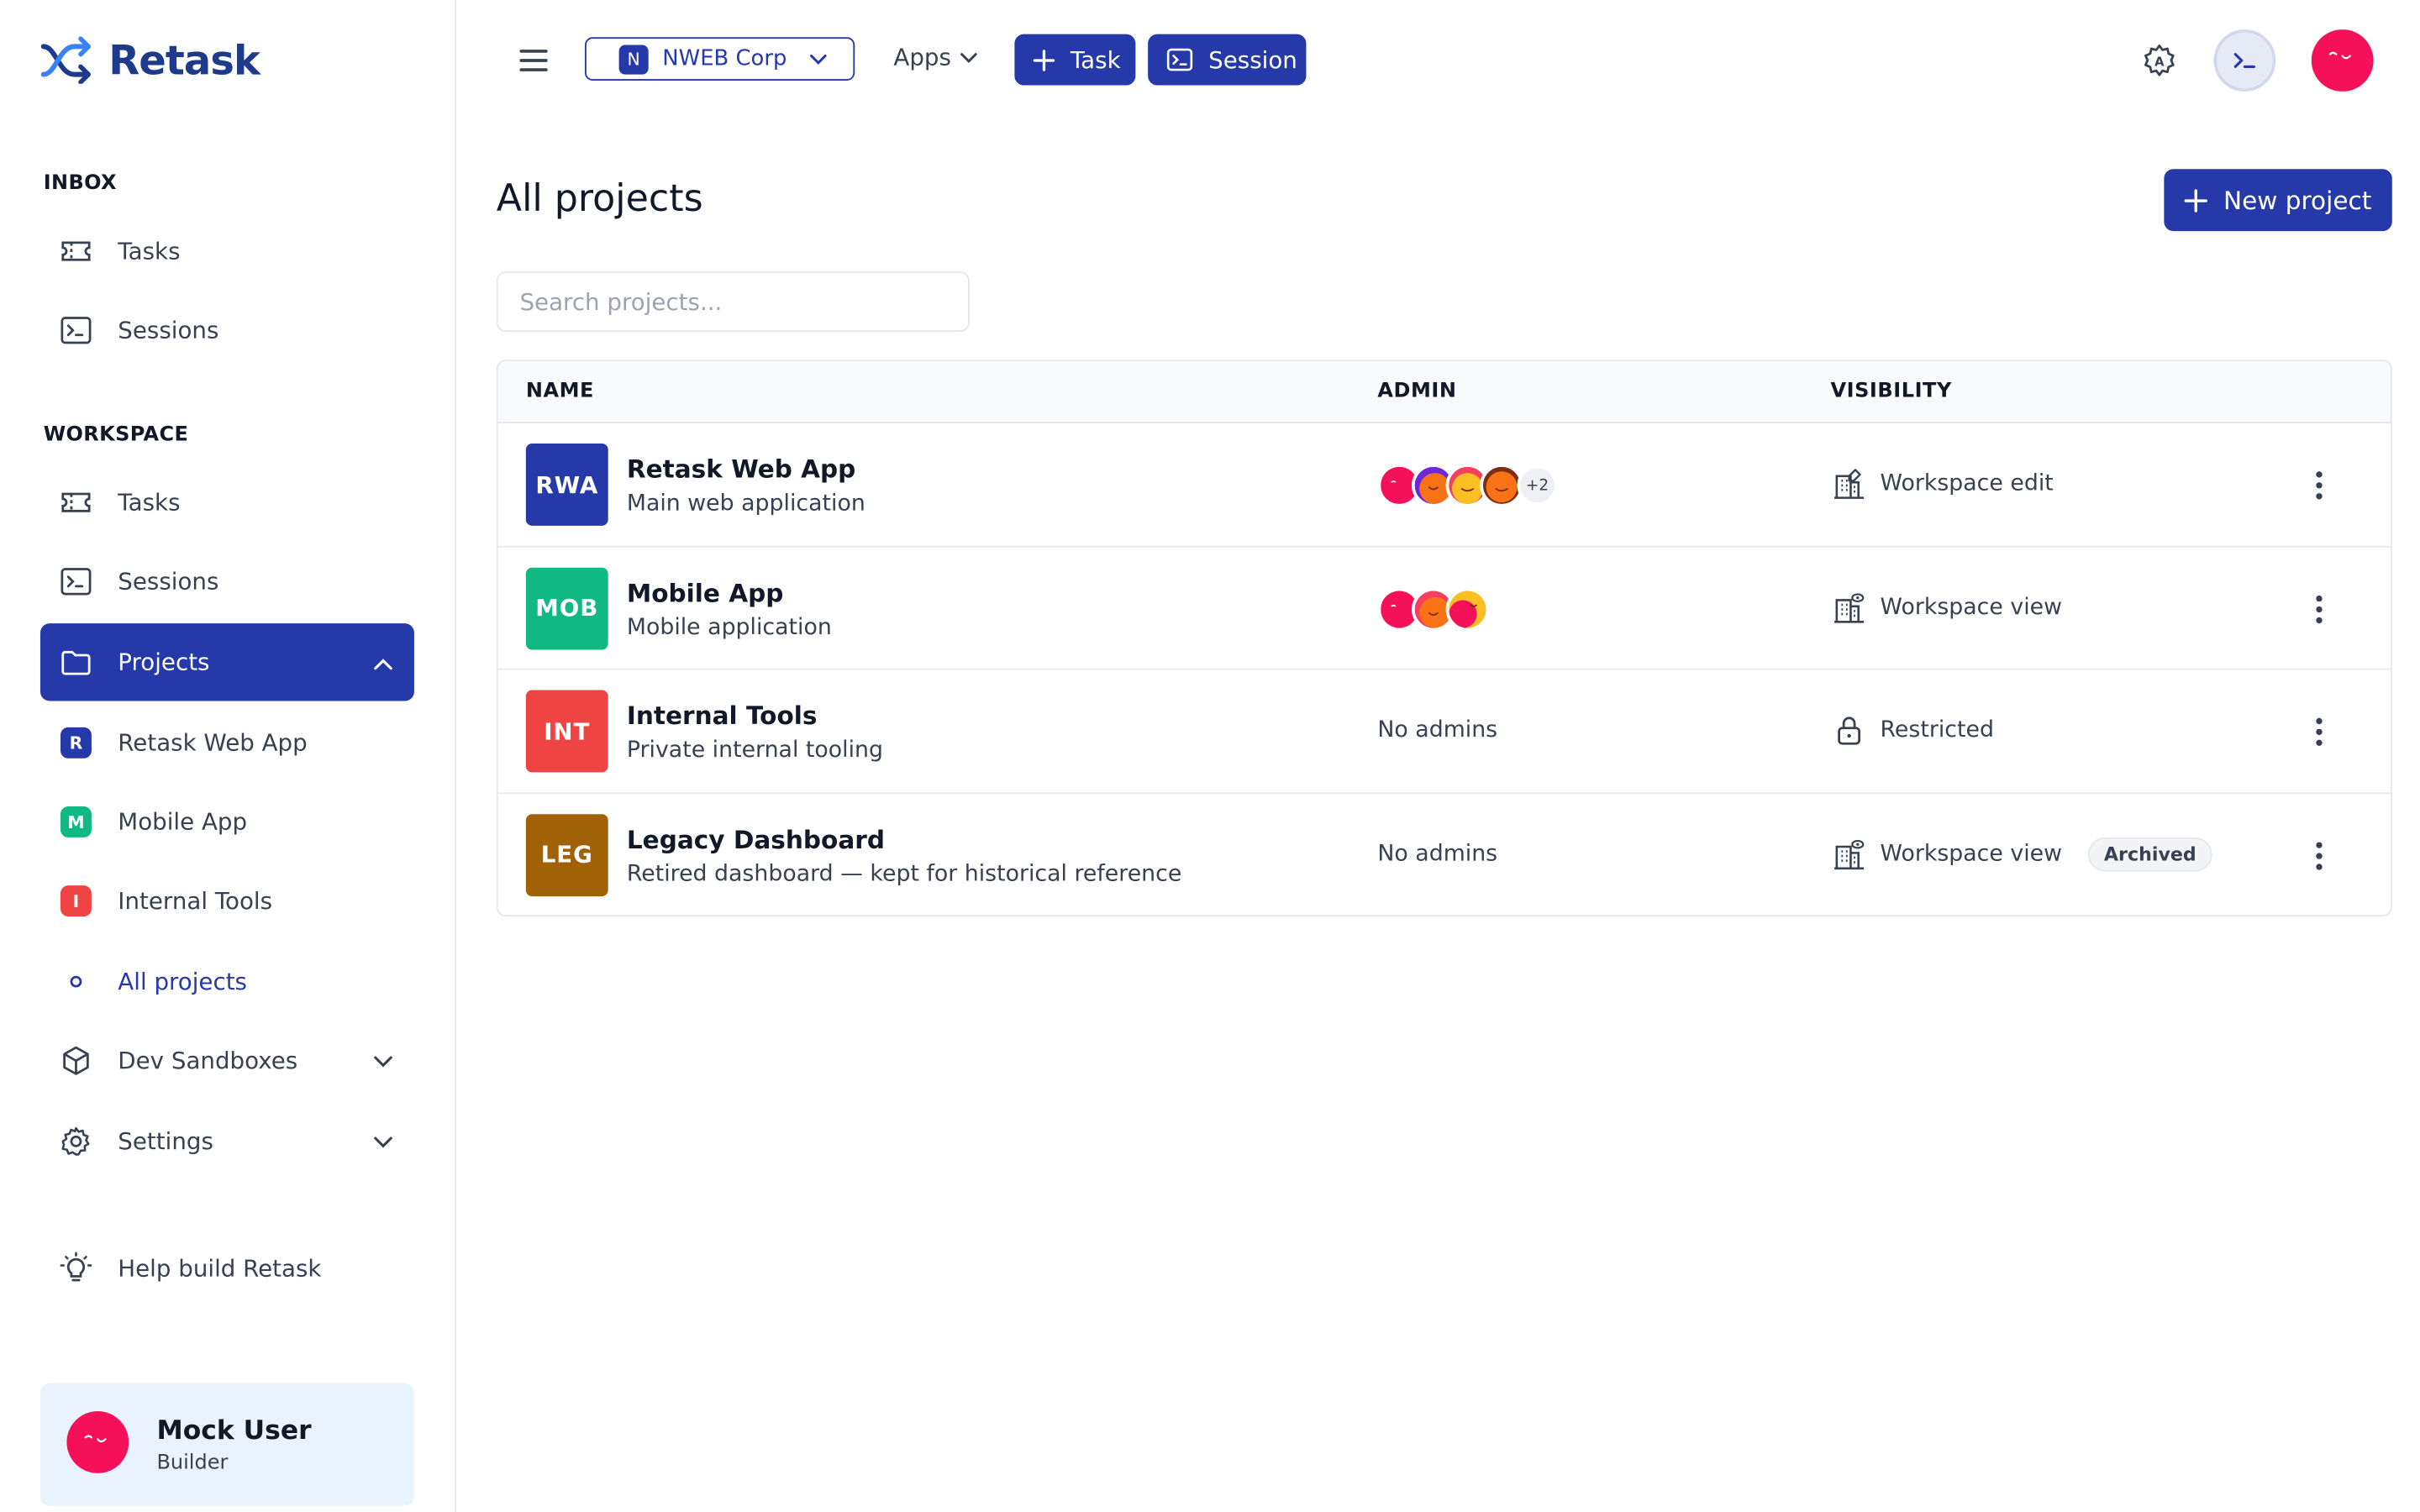 The image size is (2420, 1512). I want to click on sidebar-item-label: Projects, so click(164, 662).